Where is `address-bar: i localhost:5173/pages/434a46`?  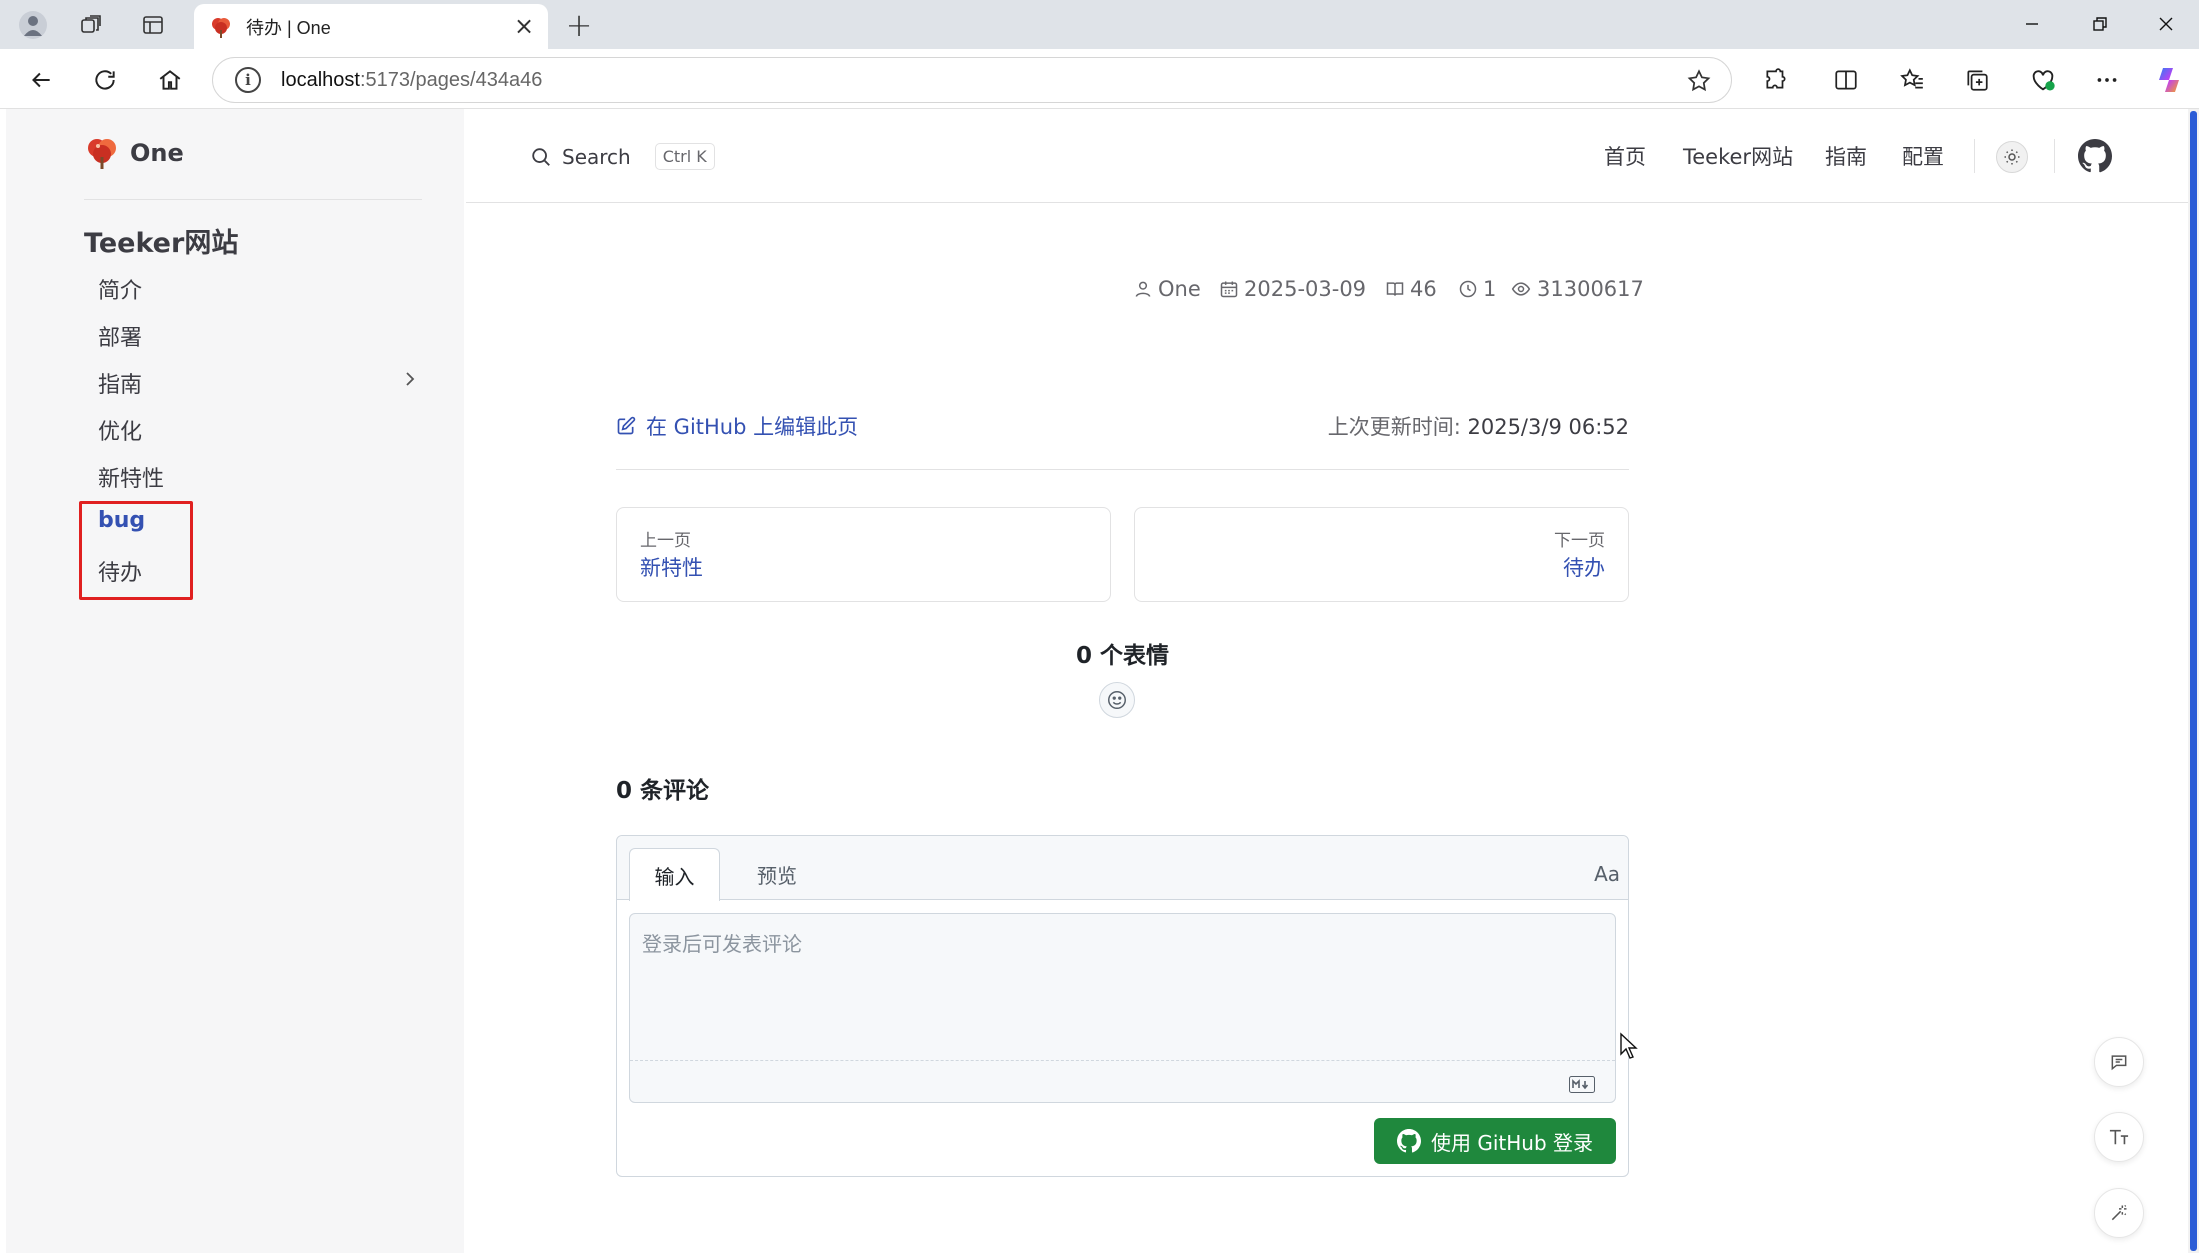
address-bar: i localhost:5173/pages/434a46 is located at coordinates (972, 80).